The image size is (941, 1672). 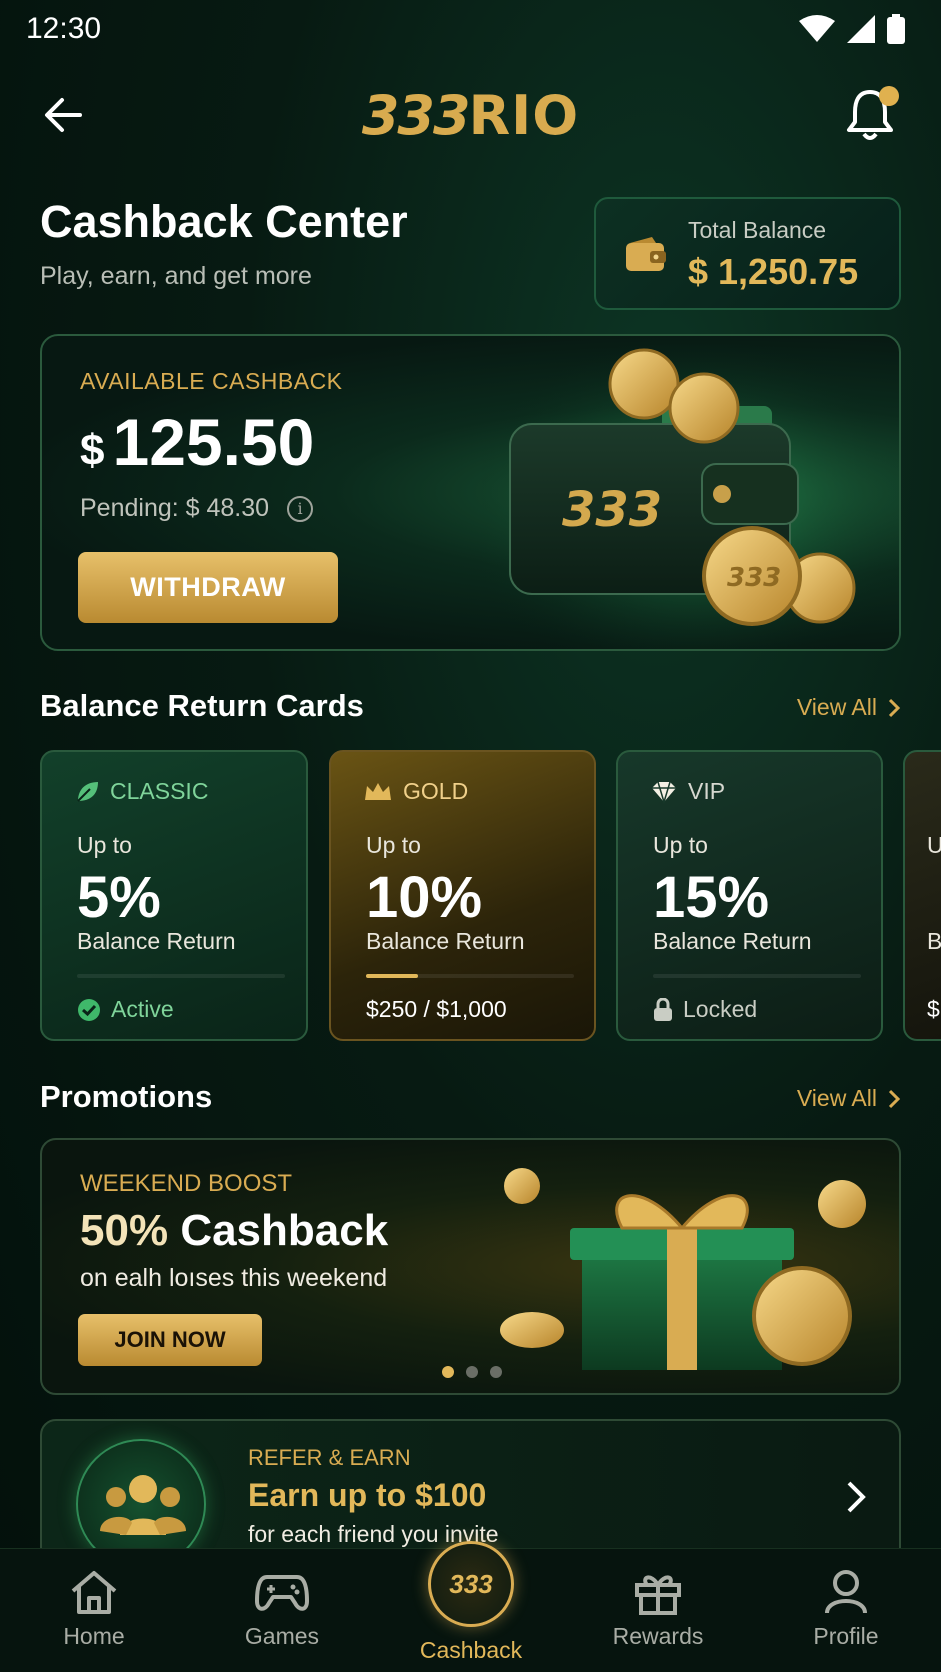 I want to click on nav-rewards: Rewards, so click(x=658, y=1609).